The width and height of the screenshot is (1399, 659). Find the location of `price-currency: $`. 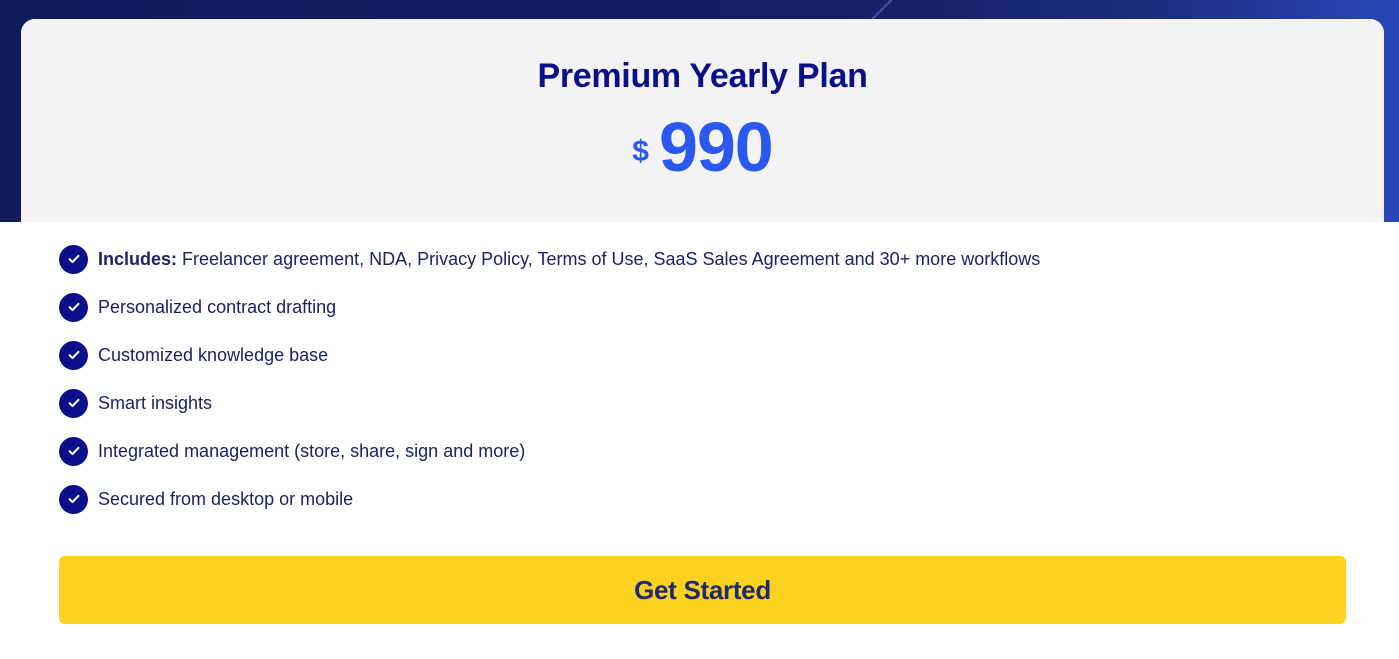

price-currency: $ is located at coordinates (640, 151).